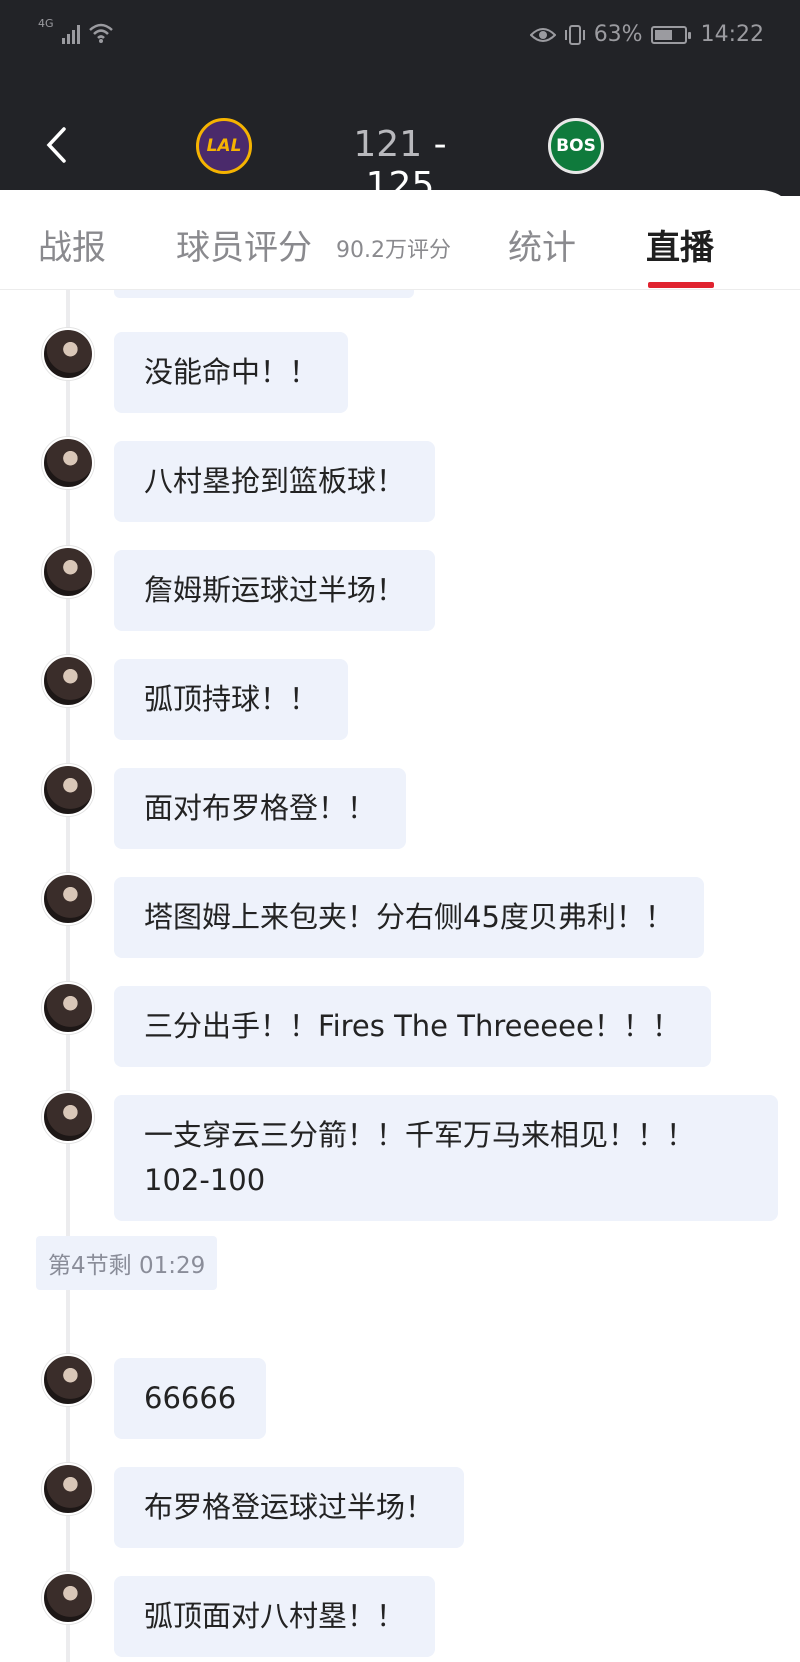  I want to click on tab-report: 战报, so click(72, 244).